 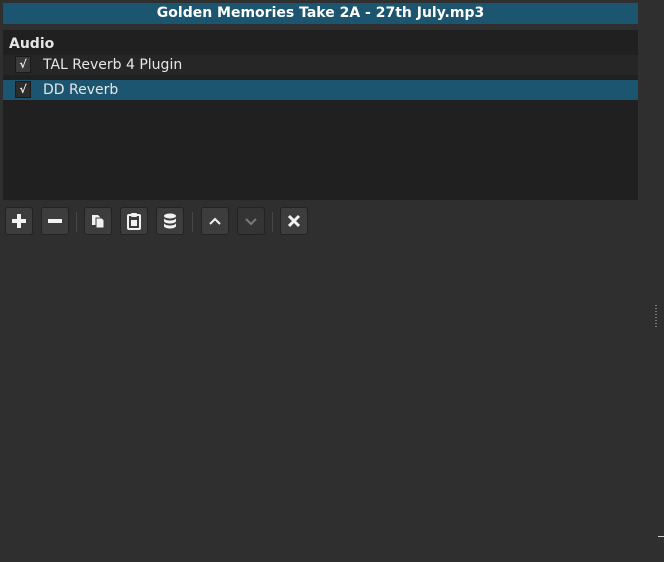 I want to click on add-filter-button, so click(x=19, y=221).